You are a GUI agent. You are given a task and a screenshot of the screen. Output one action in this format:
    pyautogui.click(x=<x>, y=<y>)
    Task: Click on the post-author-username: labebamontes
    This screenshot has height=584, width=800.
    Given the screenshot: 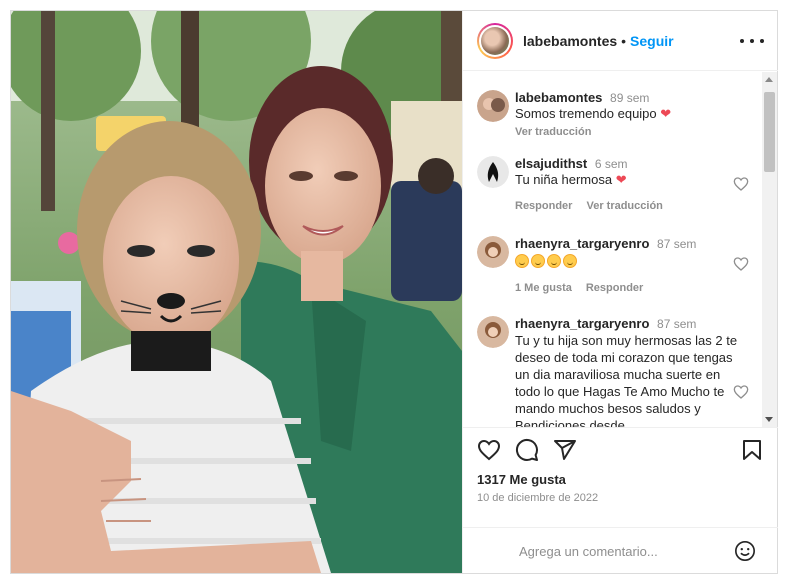 What is the action you would take?
    pyautogui.click(x=570, y=41)
    